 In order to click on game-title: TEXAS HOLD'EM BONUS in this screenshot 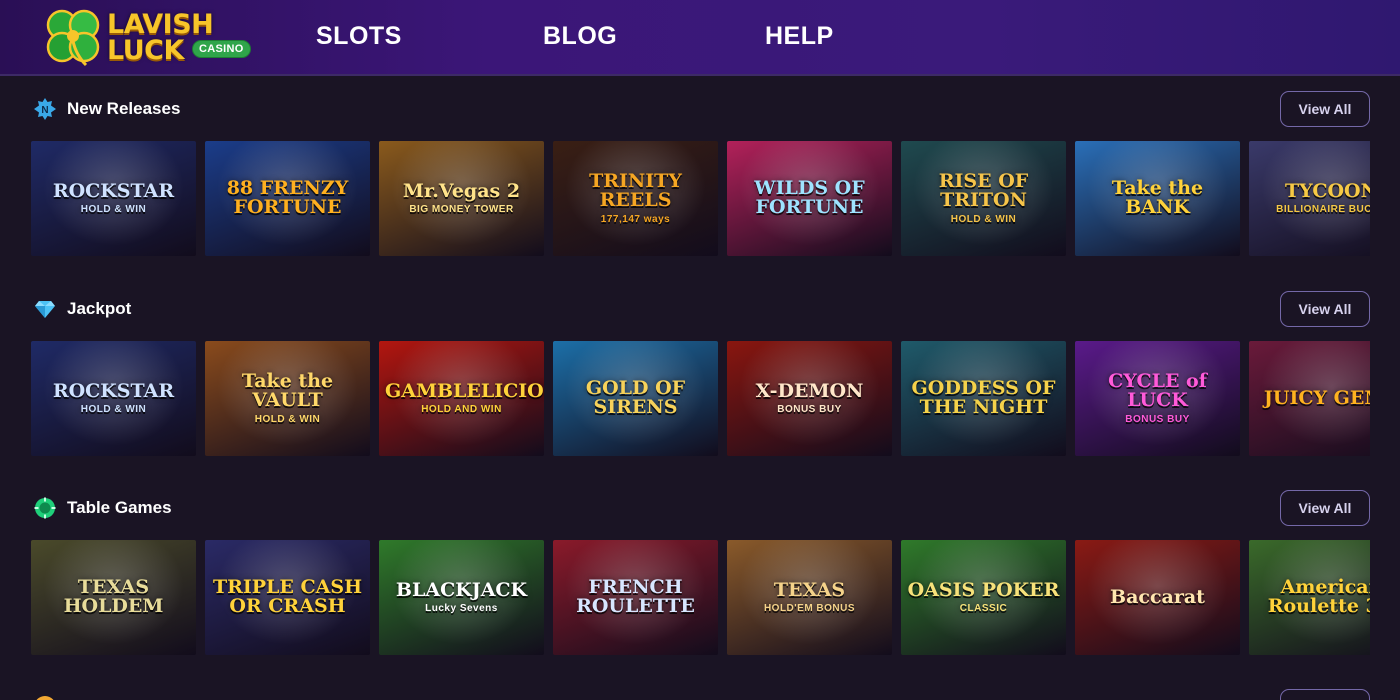, I will do `click(809, 597)`.